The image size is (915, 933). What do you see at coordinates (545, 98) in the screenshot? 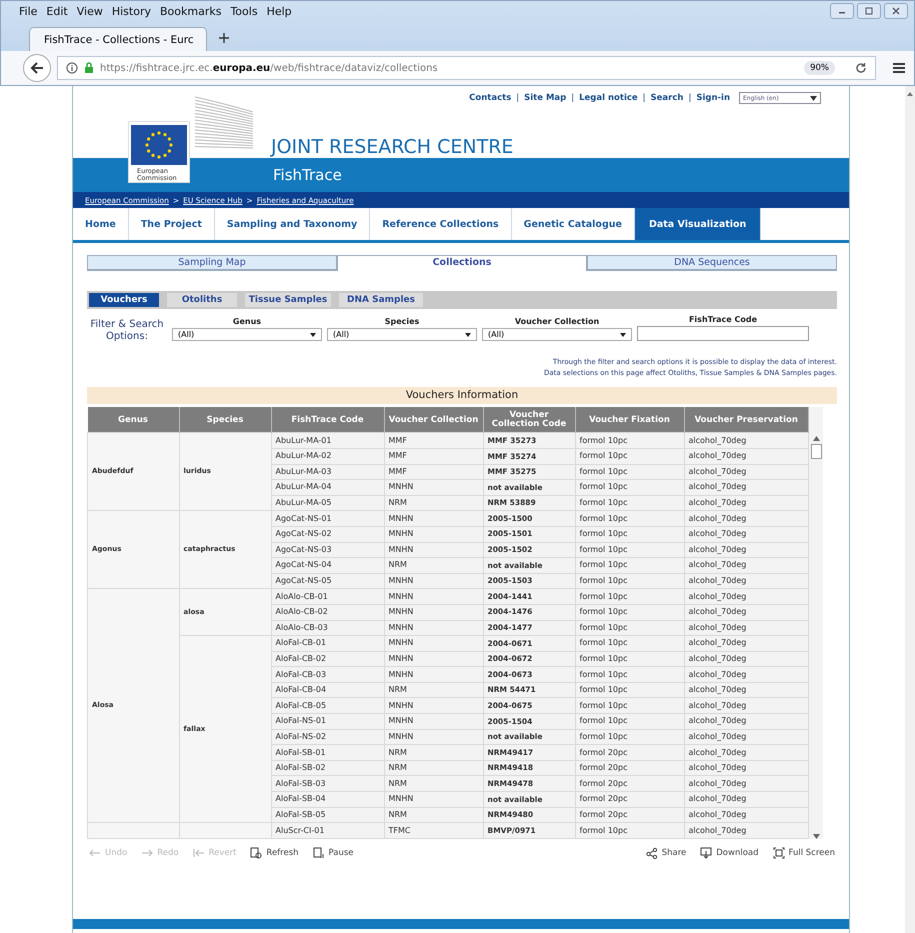
I see `header-link: Site Map` at bounding box center [545, 98].